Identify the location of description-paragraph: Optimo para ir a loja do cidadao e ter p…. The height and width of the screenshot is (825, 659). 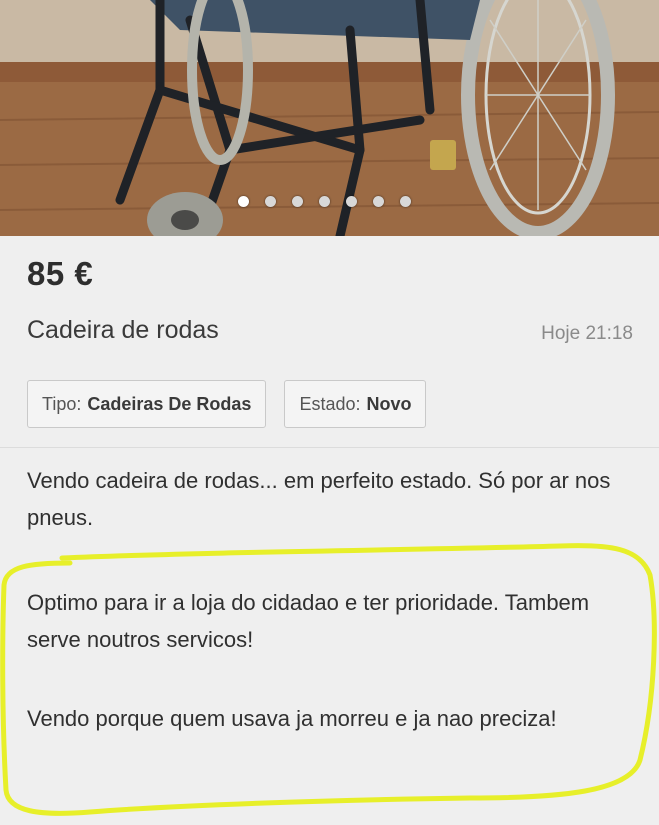
(308, 621).